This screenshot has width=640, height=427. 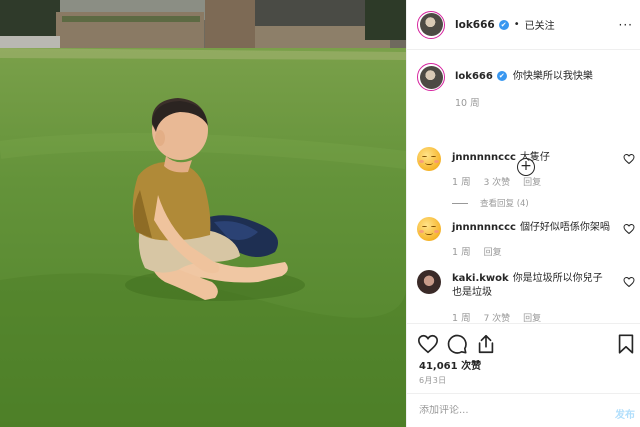 I want to click on caption-time: 10 周, so click(x=524, y=102).